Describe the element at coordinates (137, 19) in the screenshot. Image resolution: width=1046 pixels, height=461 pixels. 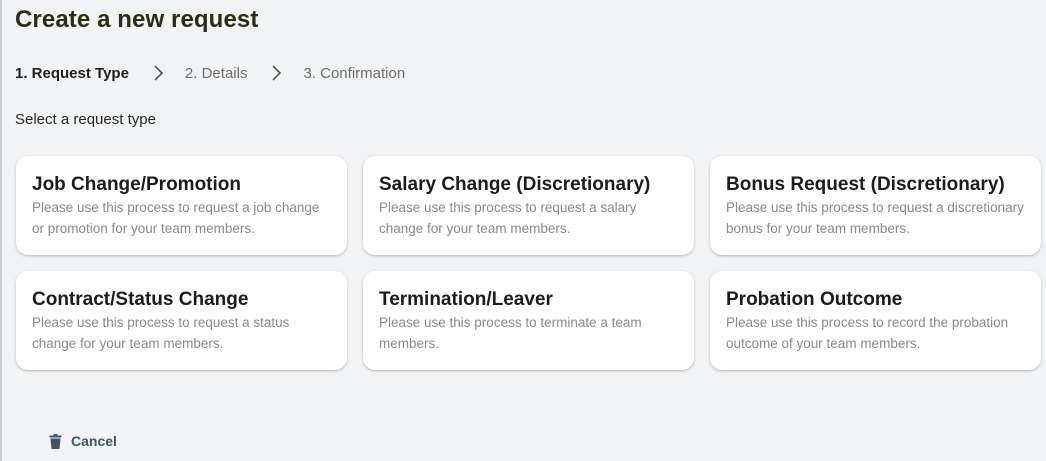
I see `page-title: Create a new request` at that location.